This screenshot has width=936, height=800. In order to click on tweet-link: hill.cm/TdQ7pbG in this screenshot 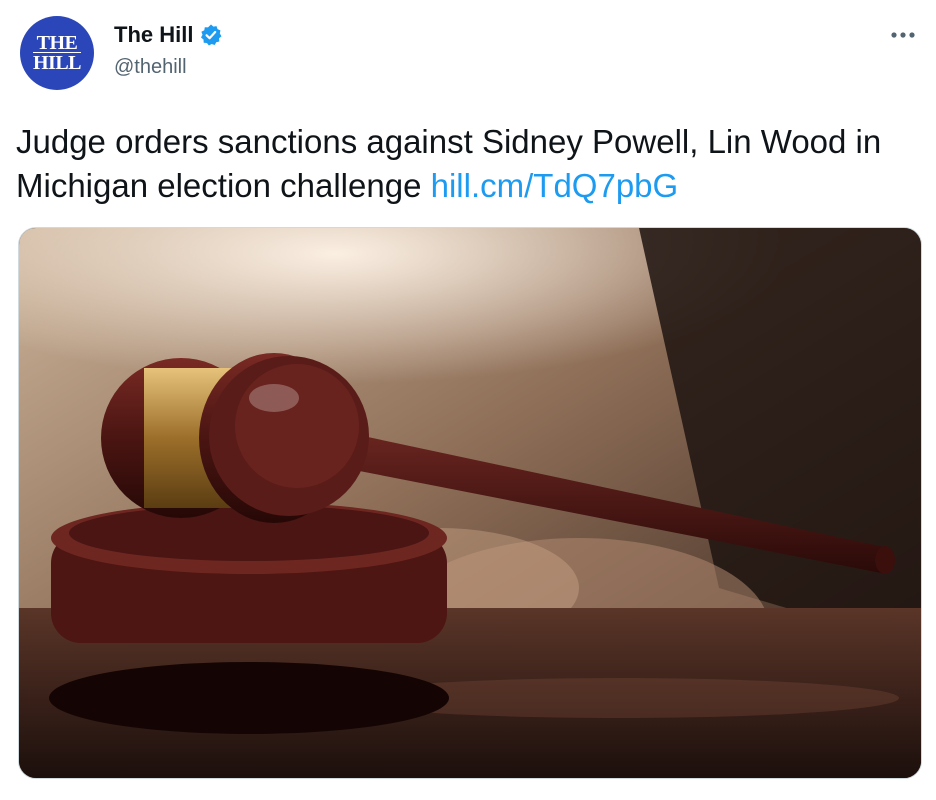, I will do `click(555, 185)`.